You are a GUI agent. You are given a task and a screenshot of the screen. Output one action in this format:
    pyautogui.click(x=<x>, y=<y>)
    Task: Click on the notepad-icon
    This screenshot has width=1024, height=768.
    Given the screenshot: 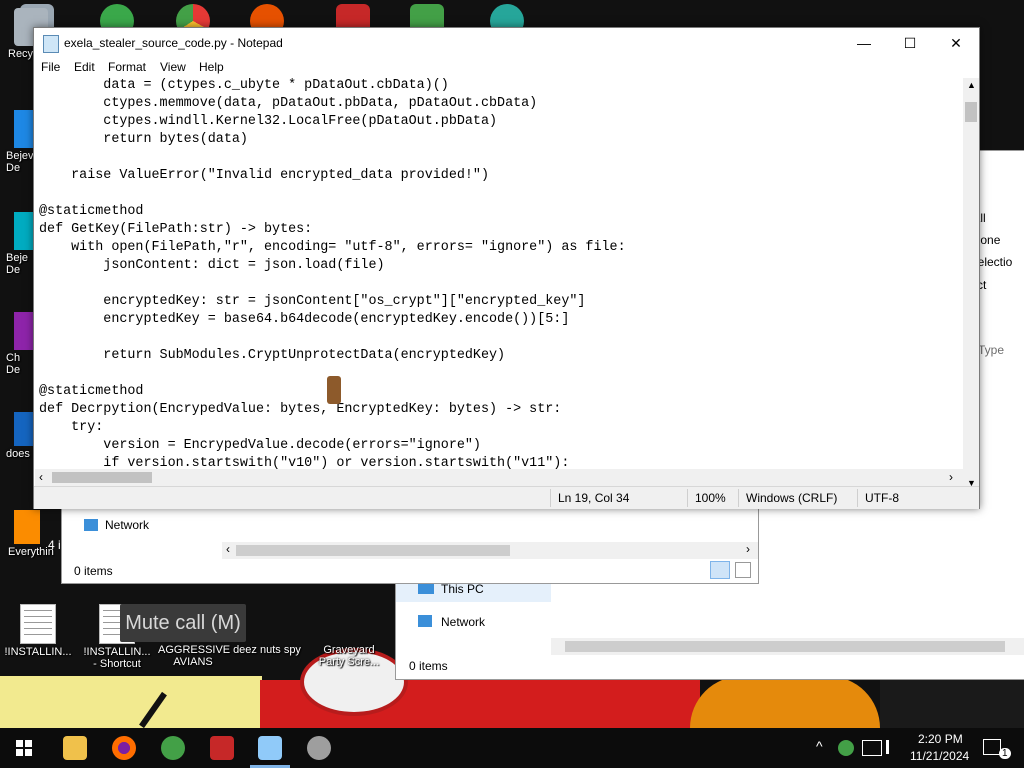 What is the action you would take?
    pyautogui.click(x=51, y=44)
    